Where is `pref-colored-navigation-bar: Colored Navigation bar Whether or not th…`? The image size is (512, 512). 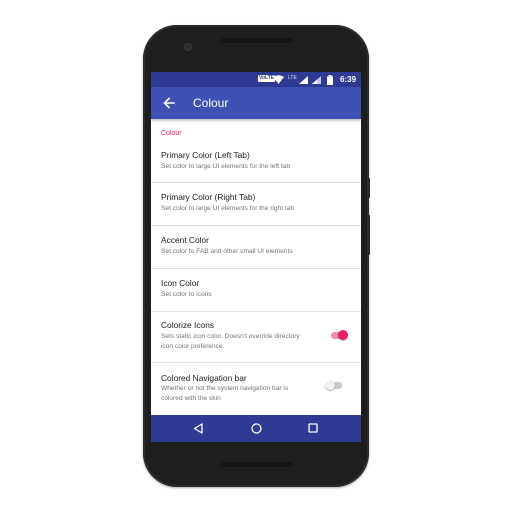 pref-colored-navigation-bar: Colored Navigation bar Whether or not th… is located at coordinates (256, 390).